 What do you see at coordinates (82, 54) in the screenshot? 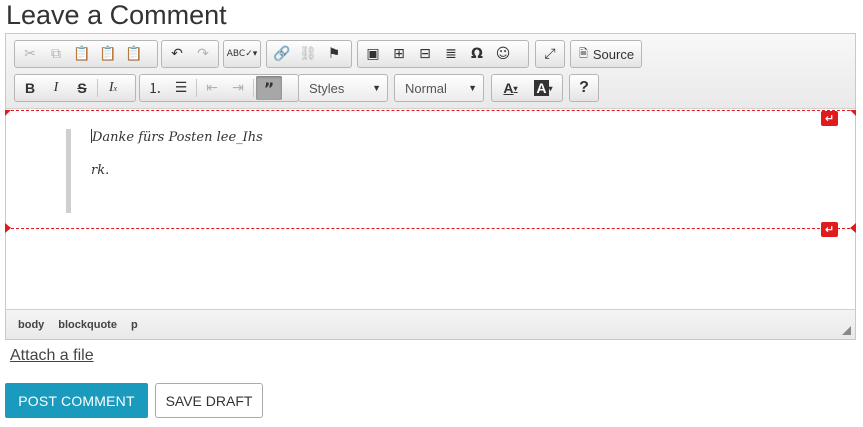
I see `paste-icon: 📋` at bounding box center [82, 54].